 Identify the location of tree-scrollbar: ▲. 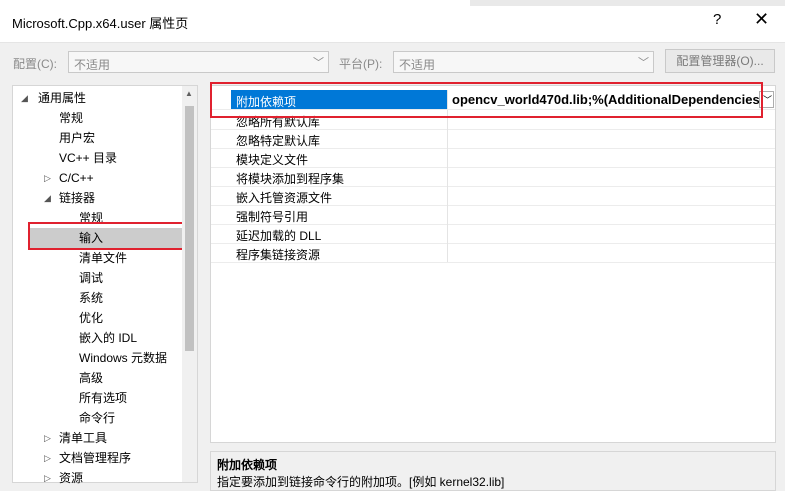
(189, 284).